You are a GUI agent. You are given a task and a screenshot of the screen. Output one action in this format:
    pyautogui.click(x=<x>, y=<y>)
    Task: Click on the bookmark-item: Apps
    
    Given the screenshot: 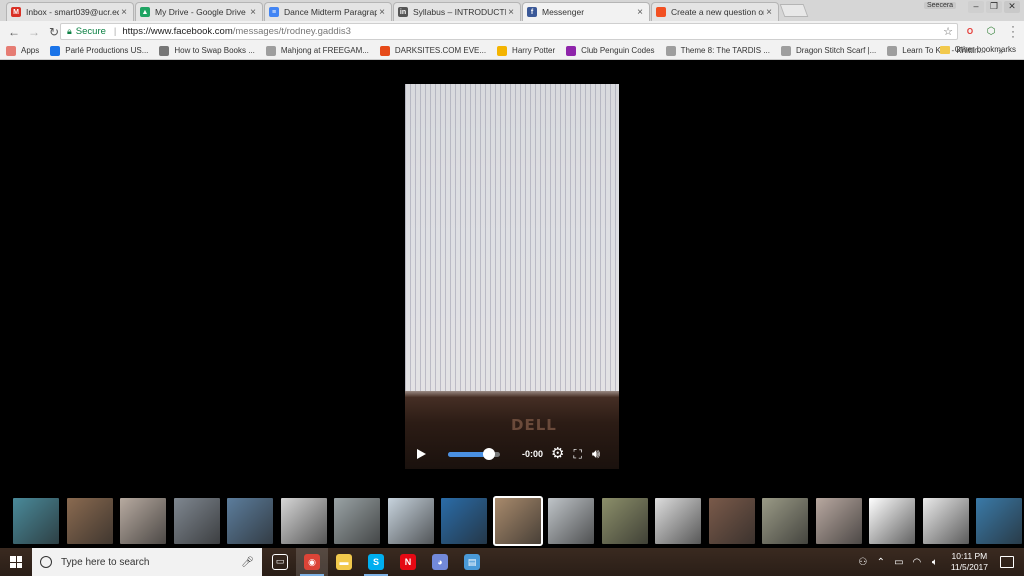 What is the action you would take?
    pyautogui.click(x=22, y=50)
    